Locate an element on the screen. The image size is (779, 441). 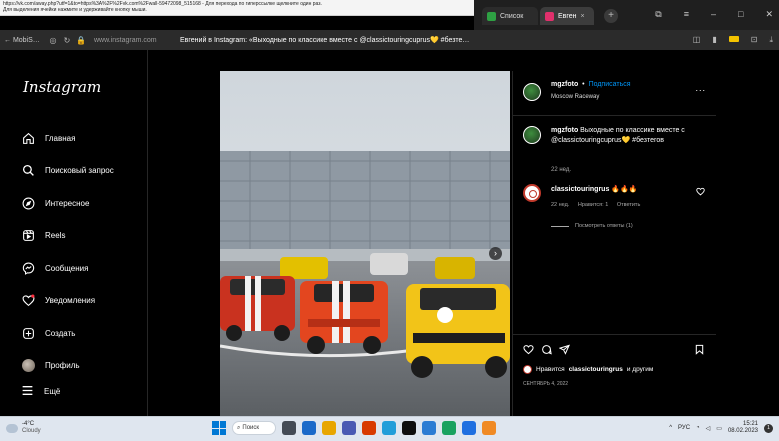
post-location: Moscow Raceway is located at coordinates (575, 97).